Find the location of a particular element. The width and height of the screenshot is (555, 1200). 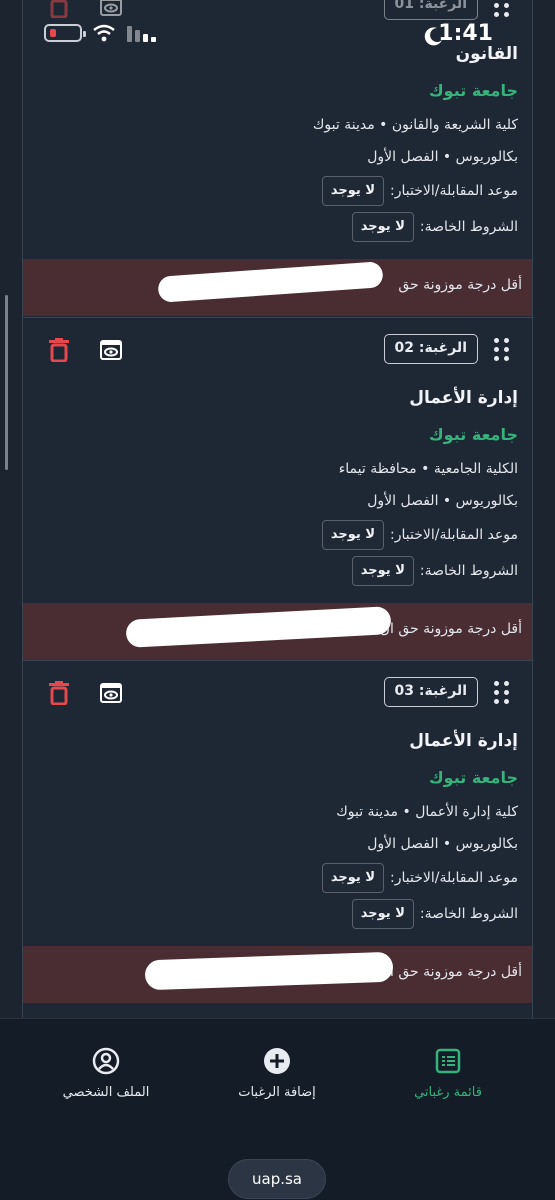

card-toolbar: الرغبة: 03 is located at coordinates (277, 691).